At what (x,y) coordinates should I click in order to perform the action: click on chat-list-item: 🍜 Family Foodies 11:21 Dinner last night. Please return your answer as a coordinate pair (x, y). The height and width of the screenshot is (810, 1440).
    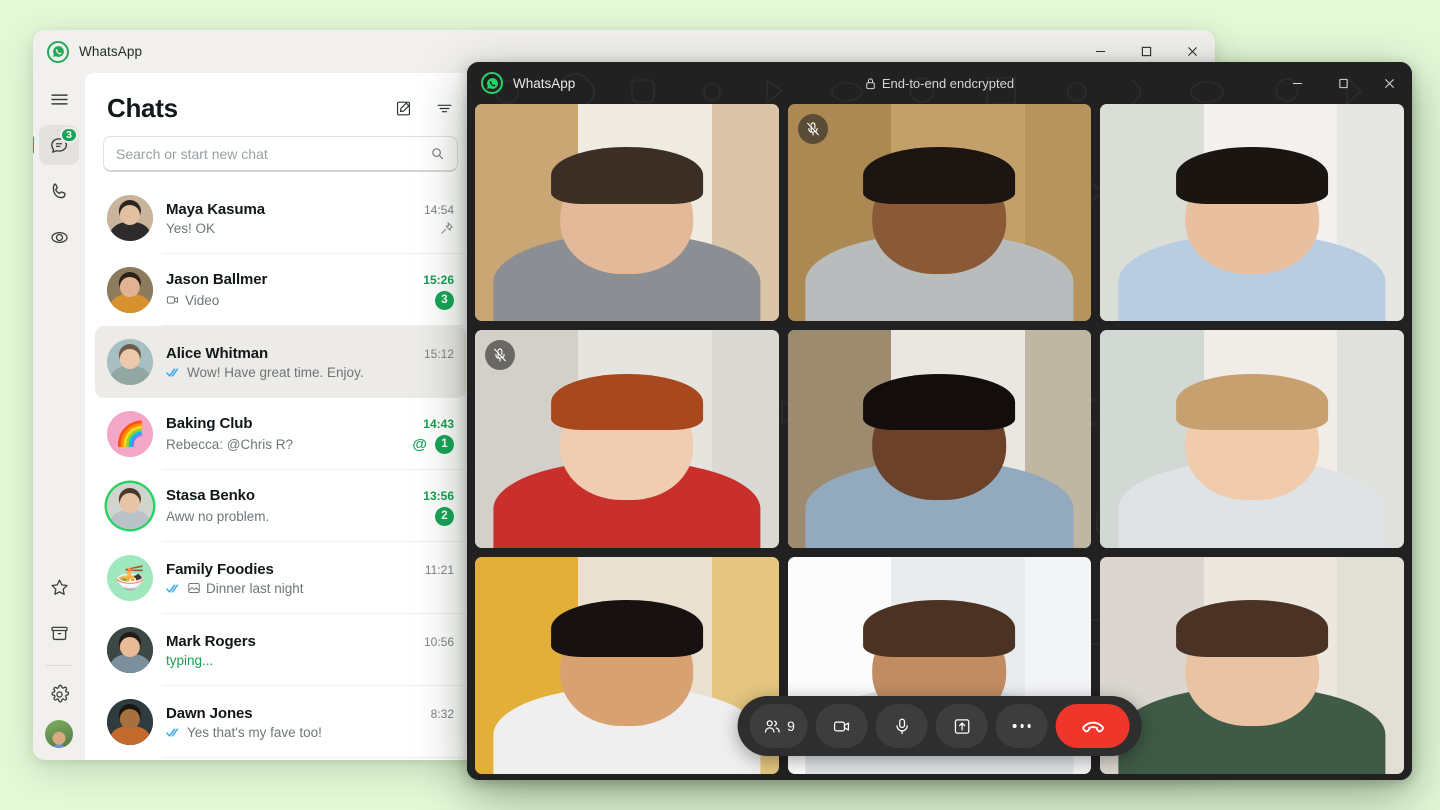
    Looking at the image, I should click on (280, 578).